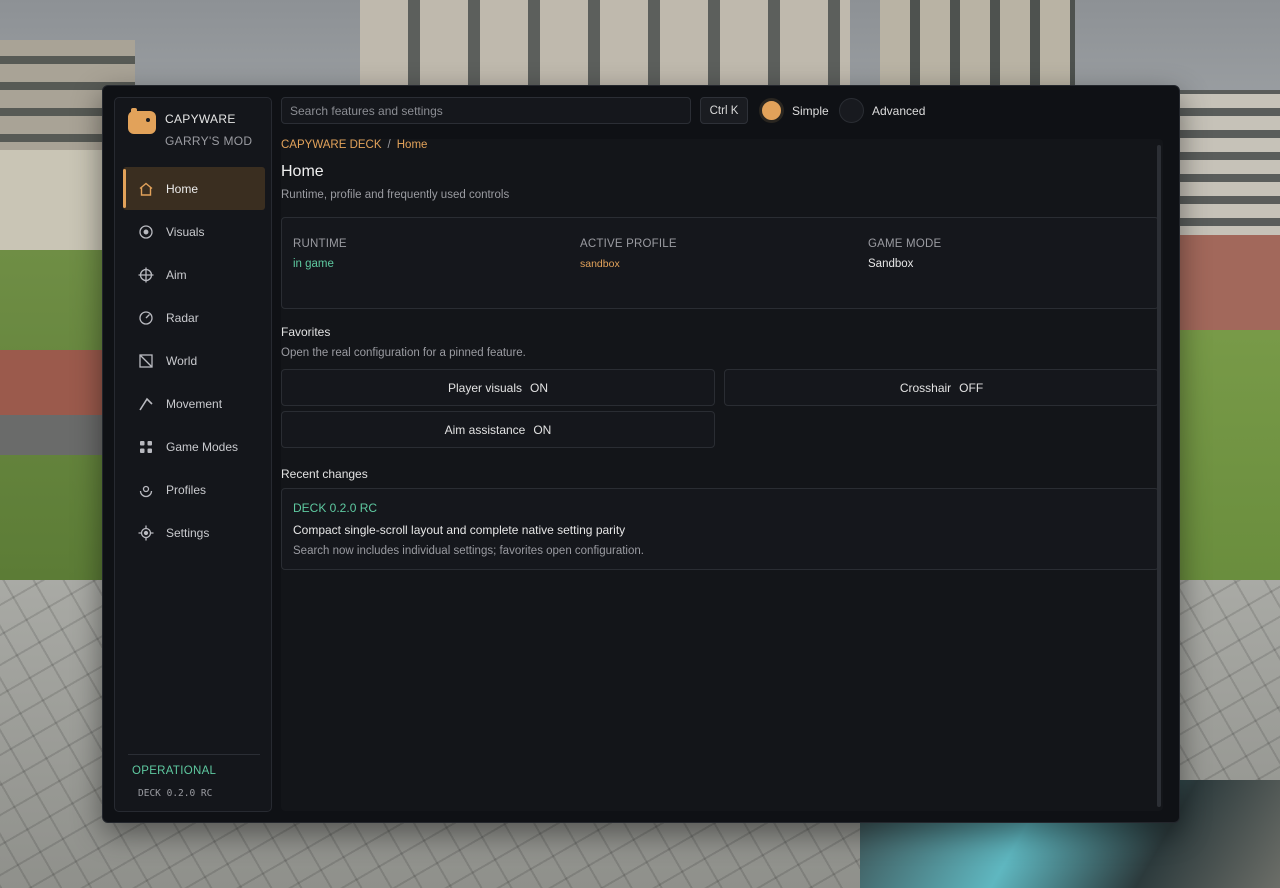 This screenshot has height=888, width=1280. I want to click on grid-icon, so click(146, 447).